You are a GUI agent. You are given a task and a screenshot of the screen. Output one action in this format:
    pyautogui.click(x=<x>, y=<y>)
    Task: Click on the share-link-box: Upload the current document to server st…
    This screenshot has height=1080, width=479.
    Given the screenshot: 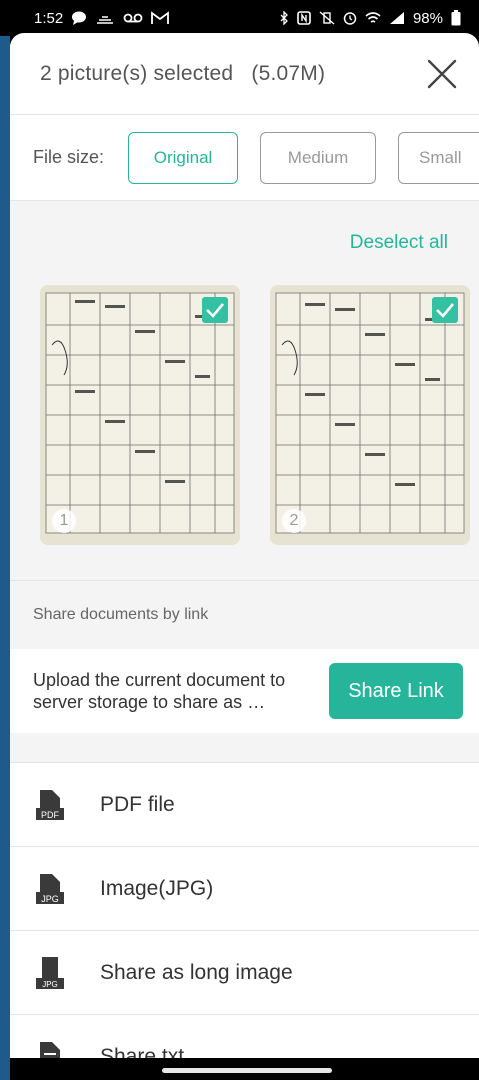 What is the action you would take?
    pyautogui.click(x=244, y=691)
    